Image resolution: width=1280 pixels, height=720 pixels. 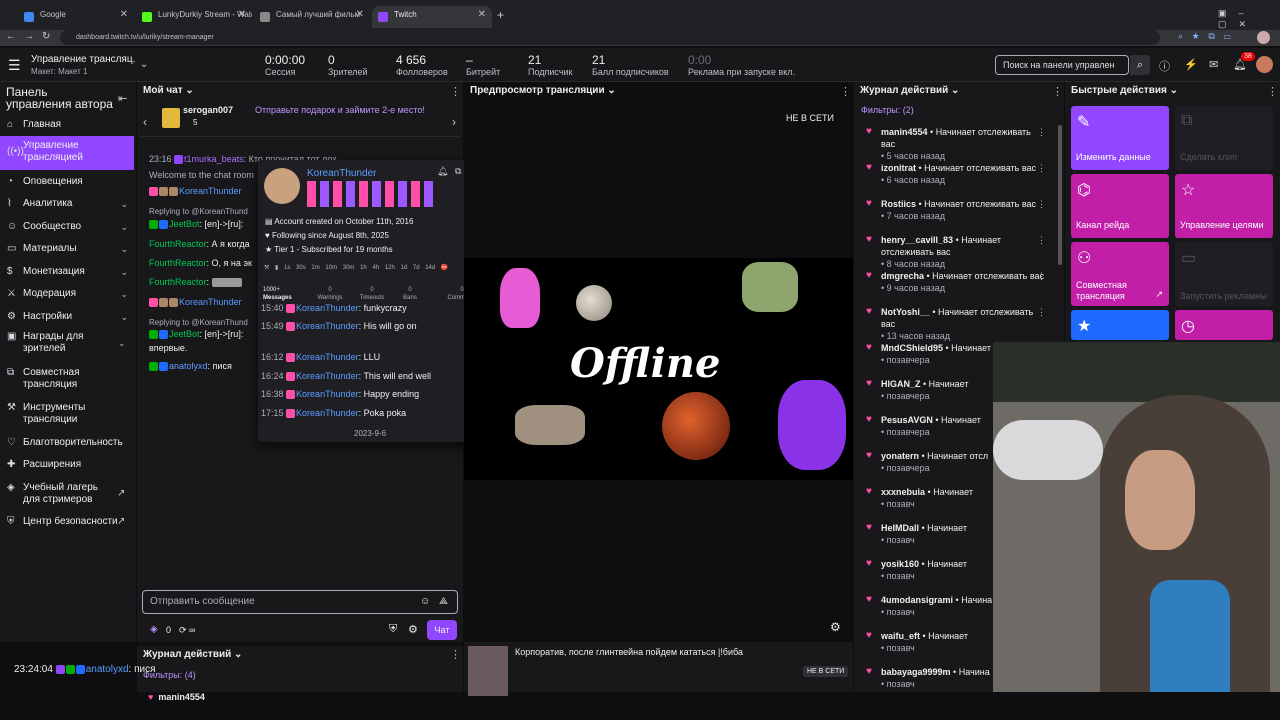 What do you see at coordinates (371, 194) in the screenshot?
I see `user-badges` at bounding box center [371, 194].